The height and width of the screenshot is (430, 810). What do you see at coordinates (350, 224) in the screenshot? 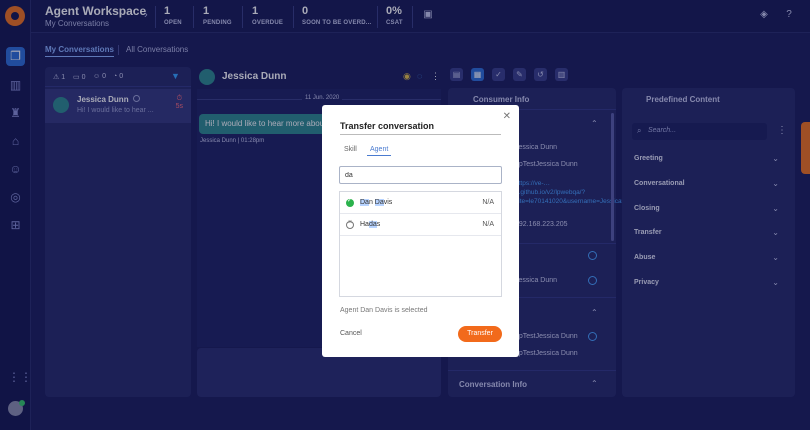
I see `away-status-icon` at bounding box center [350, 224].